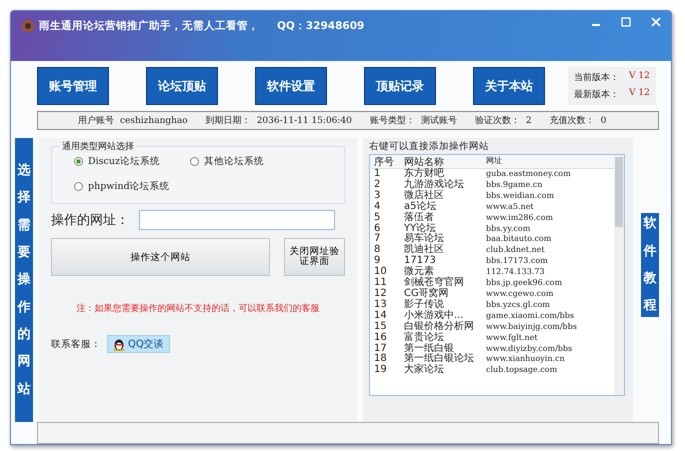 The image size is (685, 451). I want to click on list-cell-text: 剑械苍穹官网, so click(434, 283).